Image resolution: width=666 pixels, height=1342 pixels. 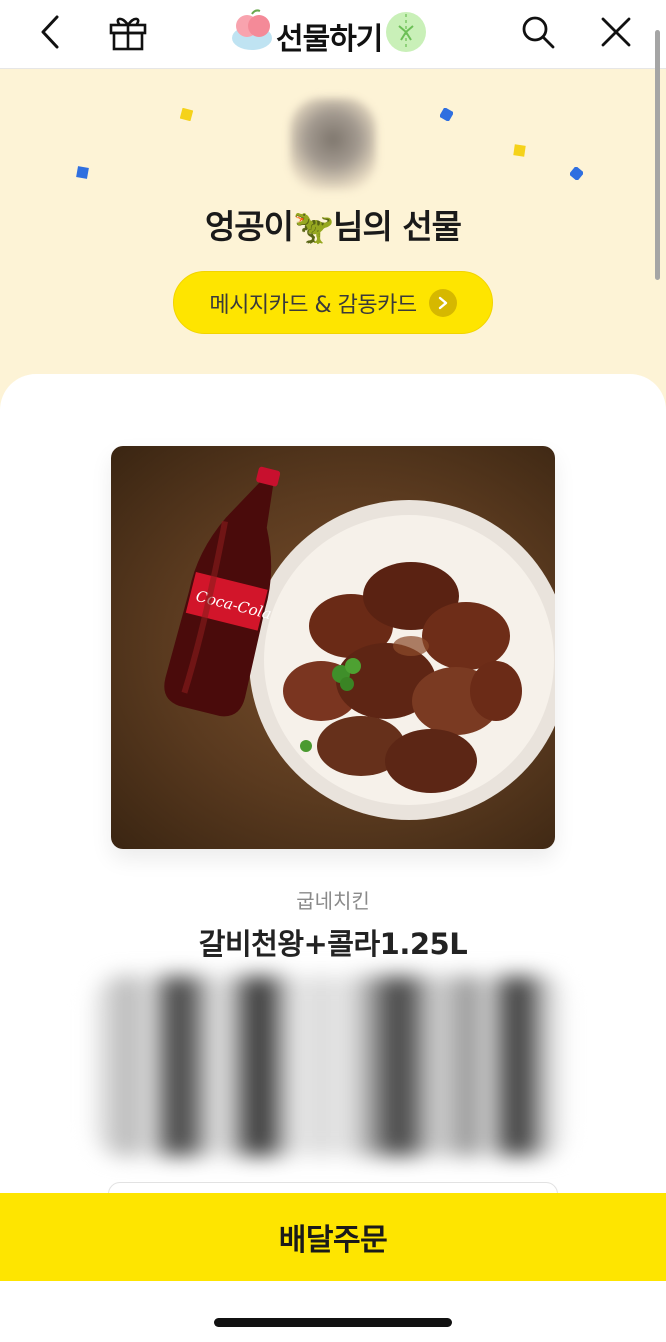 What do you see at coordinates (333, 226) in the screenshot?
I see `gift-sender-title: 엉공이🦖님의 선물` at bounding box center [333, 226].